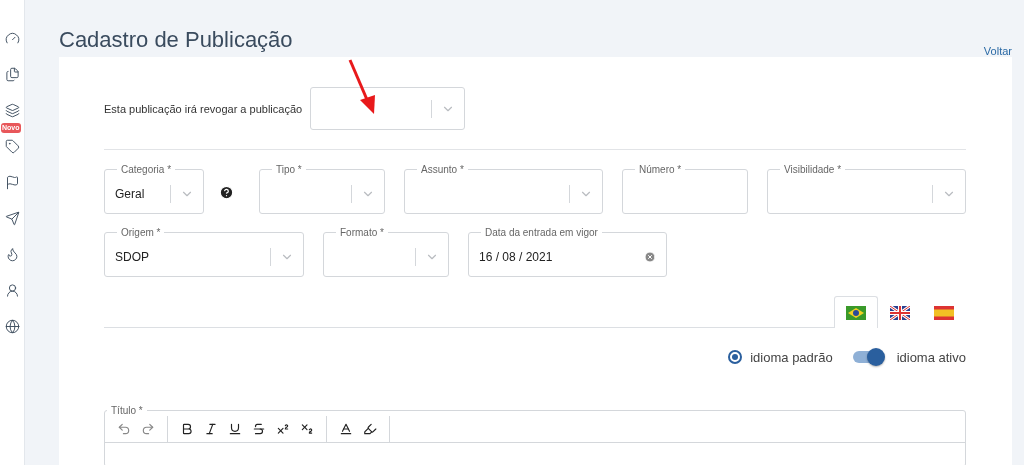  Describe the element at coordinates (503, 189) in the screenshot. I see `select-field: Assunto *` at that location.